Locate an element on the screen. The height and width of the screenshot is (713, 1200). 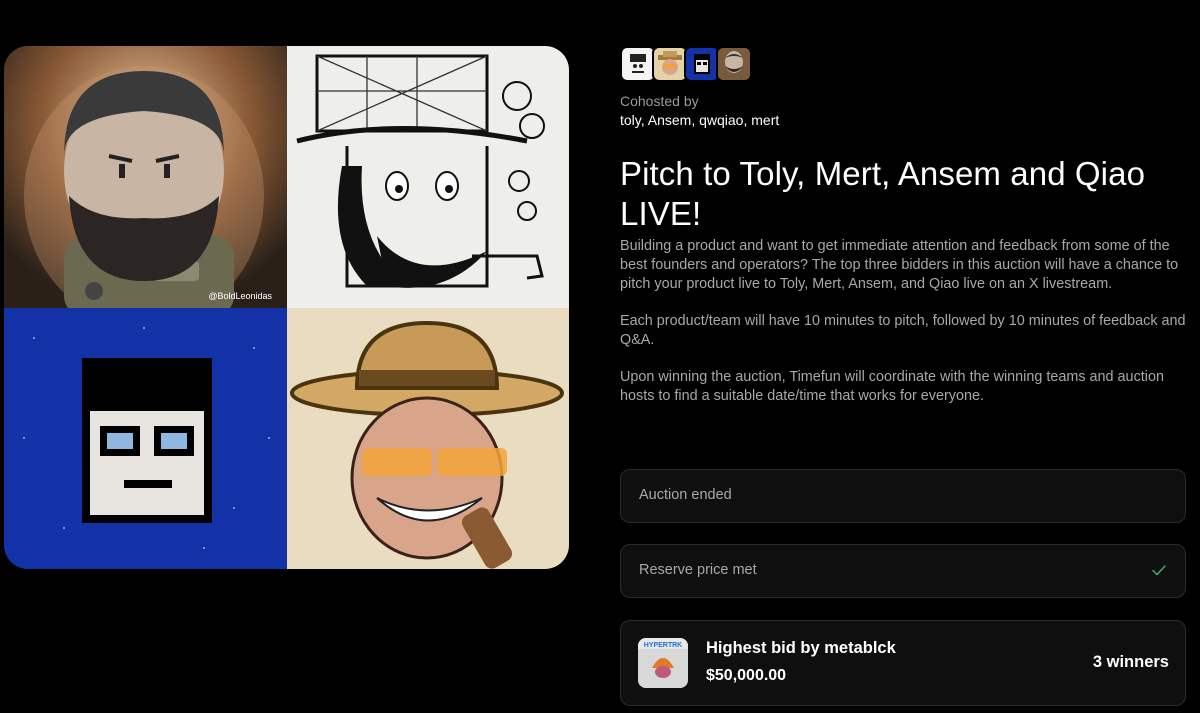
highest-bid-amount: $50,000.00 is located at coordinates (746, 675).